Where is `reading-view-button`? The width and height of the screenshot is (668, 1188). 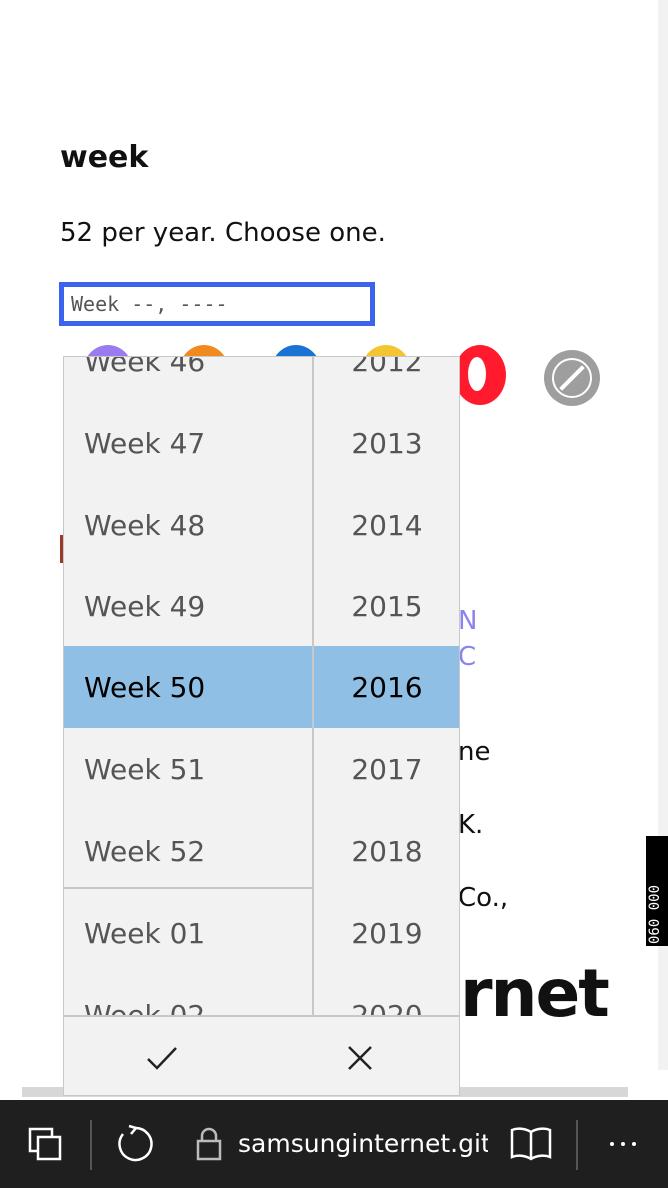
reading-view-button is located at coordinates (531, 1144).